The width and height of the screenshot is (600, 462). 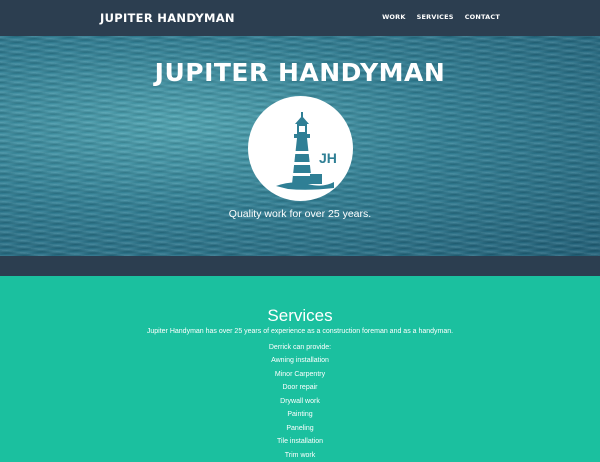 What do you see at coordinates (300, 347) in the screenshot?
I see `services-lead: Derrick can provide:` at bounding box center [300, 347].